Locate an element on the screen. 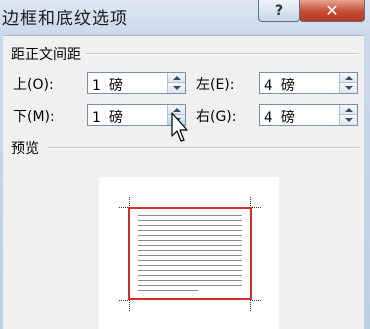 This screenshot has width=370, height=329. margins-group-label: 距正文间距 is located at coordinates (46, 55).